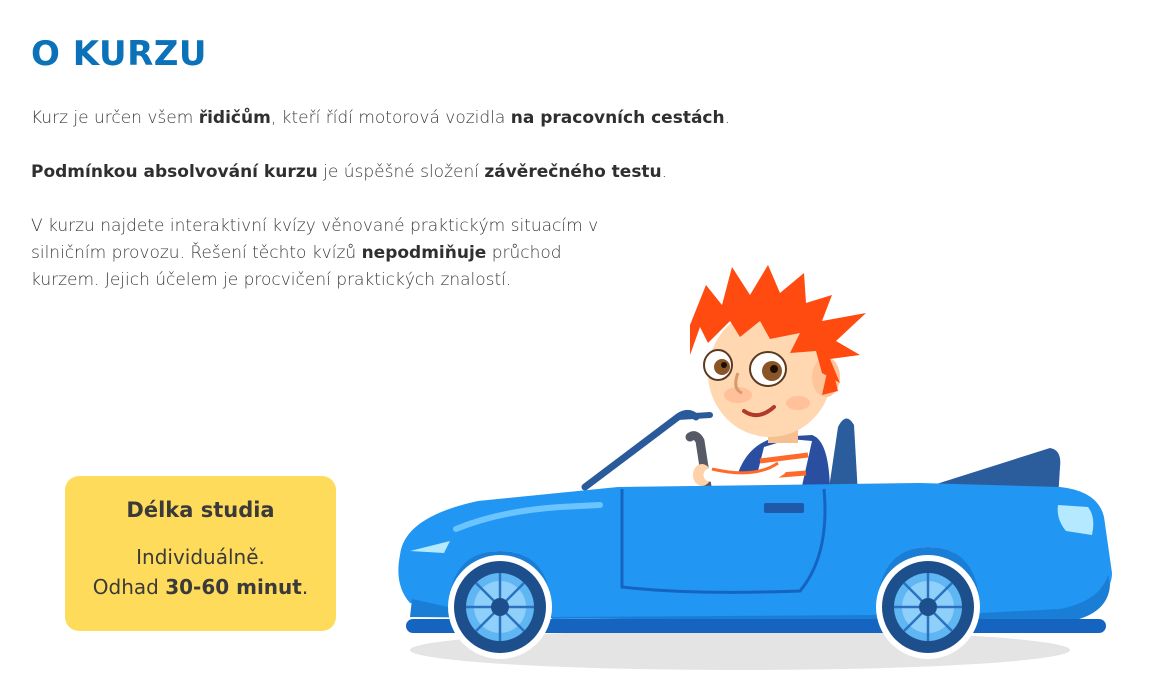 This screenshot has width=1168, height=690. I want to click on cheek-icon, so click(798, 403).